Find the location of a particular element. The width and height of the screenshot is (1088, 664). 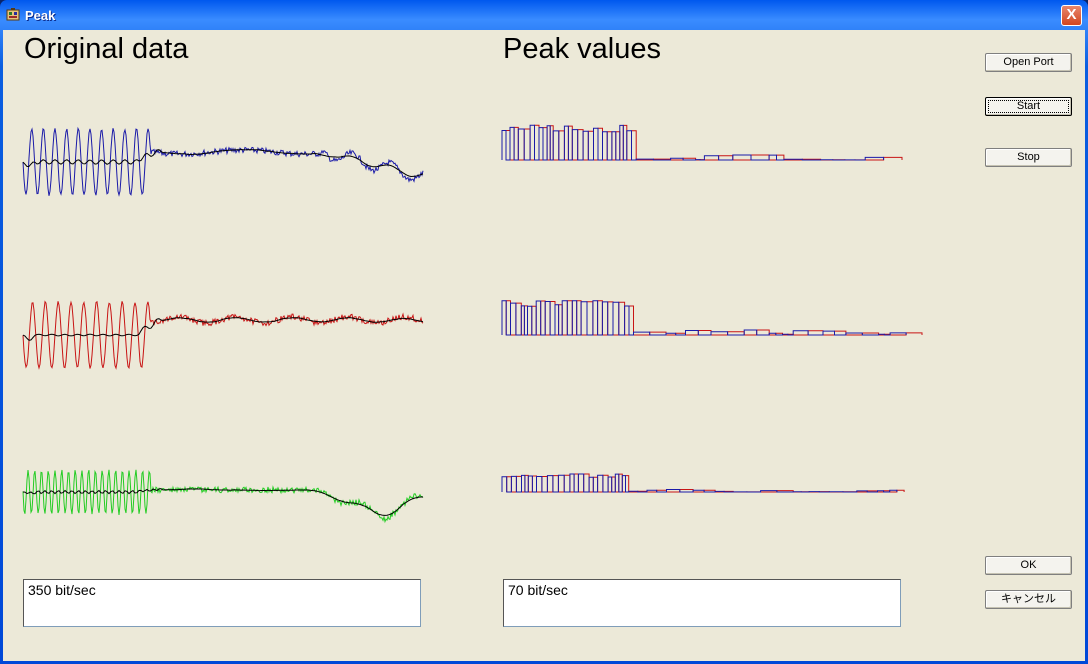

close-button: X is located at coordinates (1071, 15).